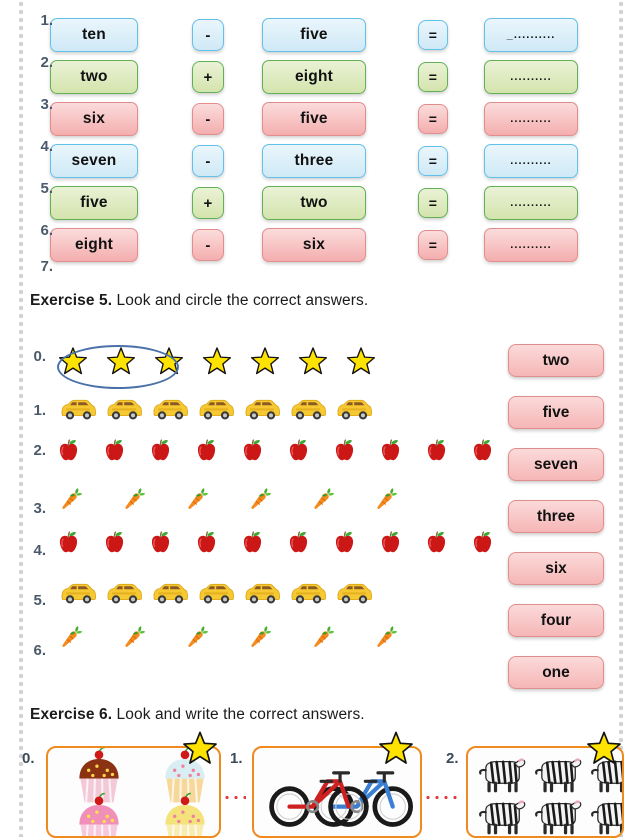 This screenshot has height=838, width=640. What do you see at coordinates (208, 245) in the screenshot?
I see `math-operator: -` at bounding box center [208, 245].